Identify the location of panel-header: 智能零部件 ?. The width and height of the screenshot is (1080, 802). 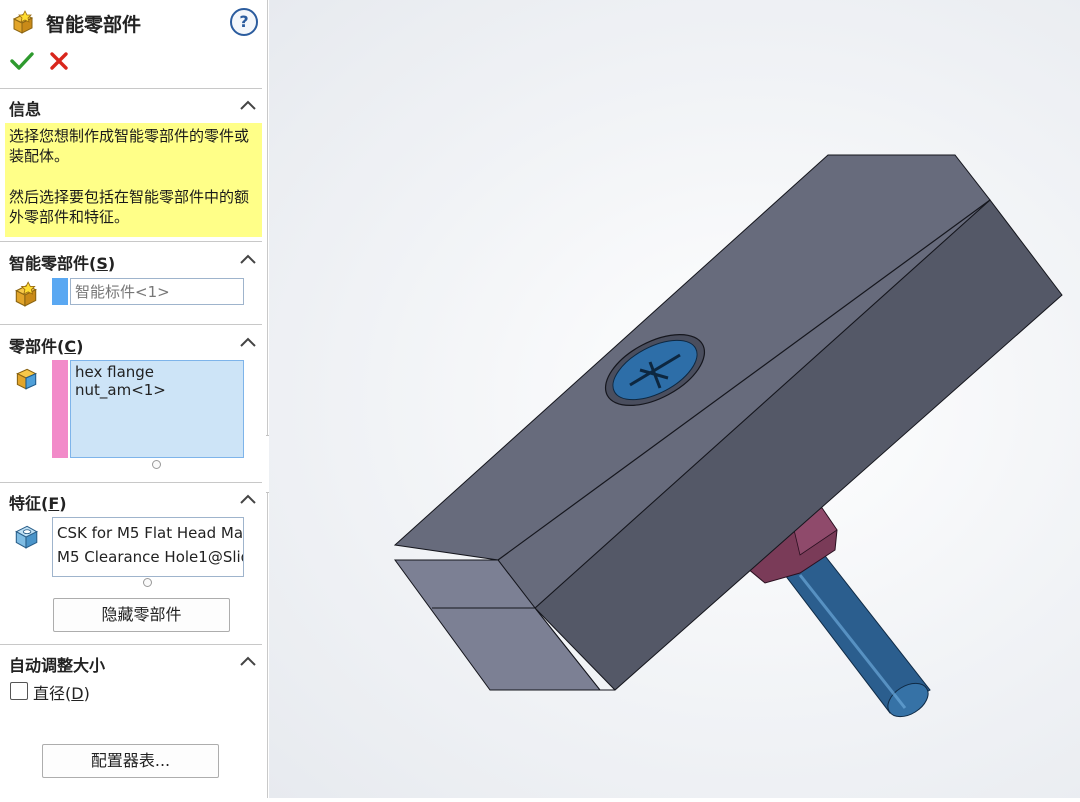
(133, 22).